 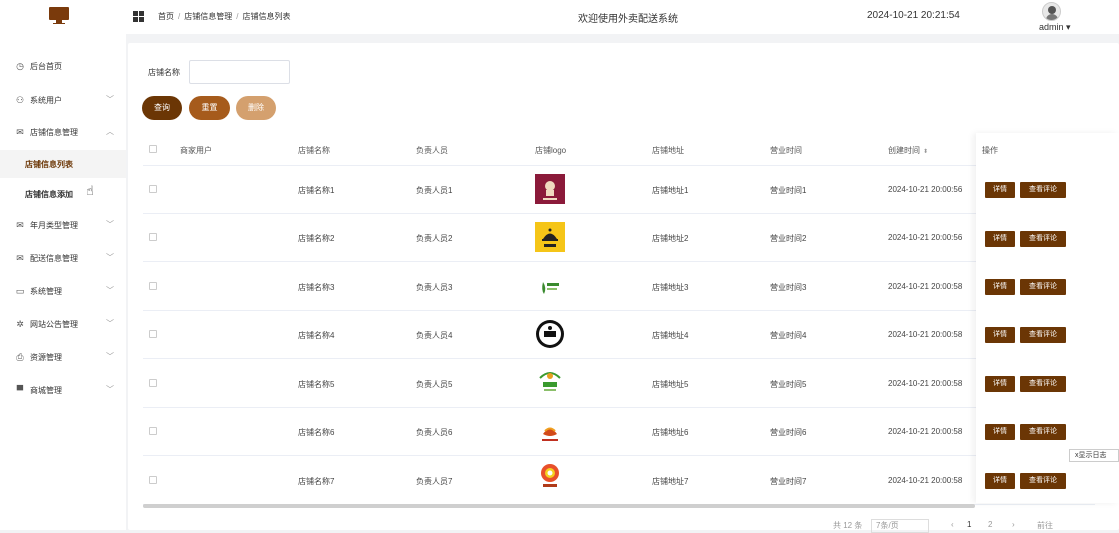 What do you see at coordinates (63, 100) in the screenshot?
I see `sidebar-item-system-users: ⚇ 系统用户 ﹀` at bounding box center [63, 100].